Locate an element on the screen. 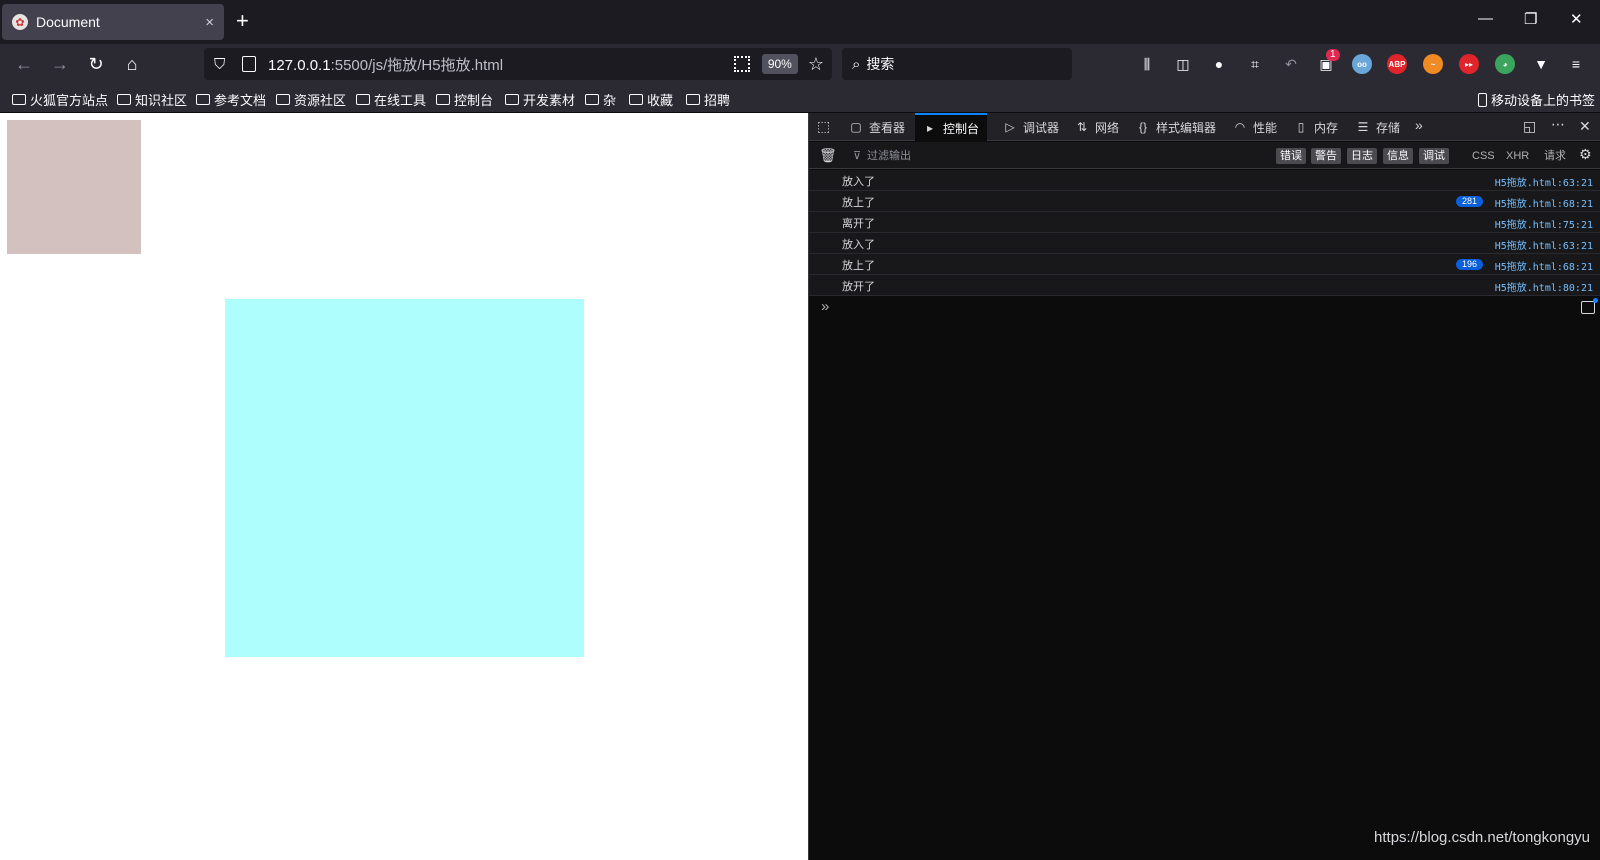  dock-icon: ◱ is located at coordinates (1529, 126).